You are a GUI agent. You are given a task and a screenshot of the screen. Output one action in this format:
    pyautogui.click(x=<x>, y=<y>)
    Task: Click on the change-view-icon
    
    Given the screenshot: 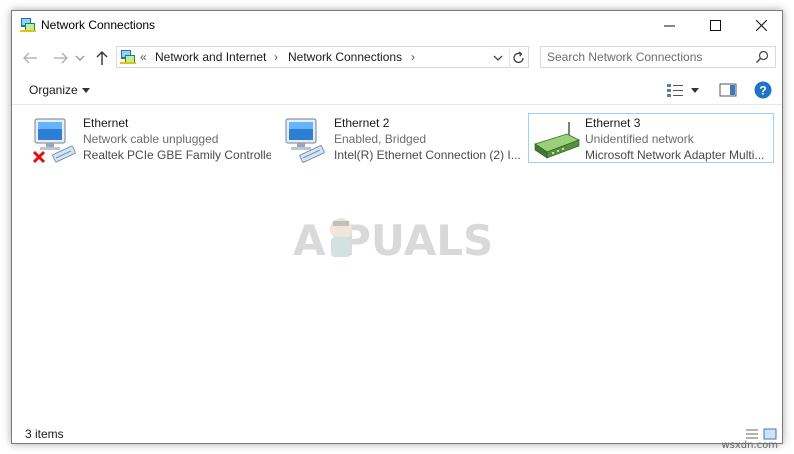 What is the action you would take?
    pyautogui.click(x=675, y=90)
    